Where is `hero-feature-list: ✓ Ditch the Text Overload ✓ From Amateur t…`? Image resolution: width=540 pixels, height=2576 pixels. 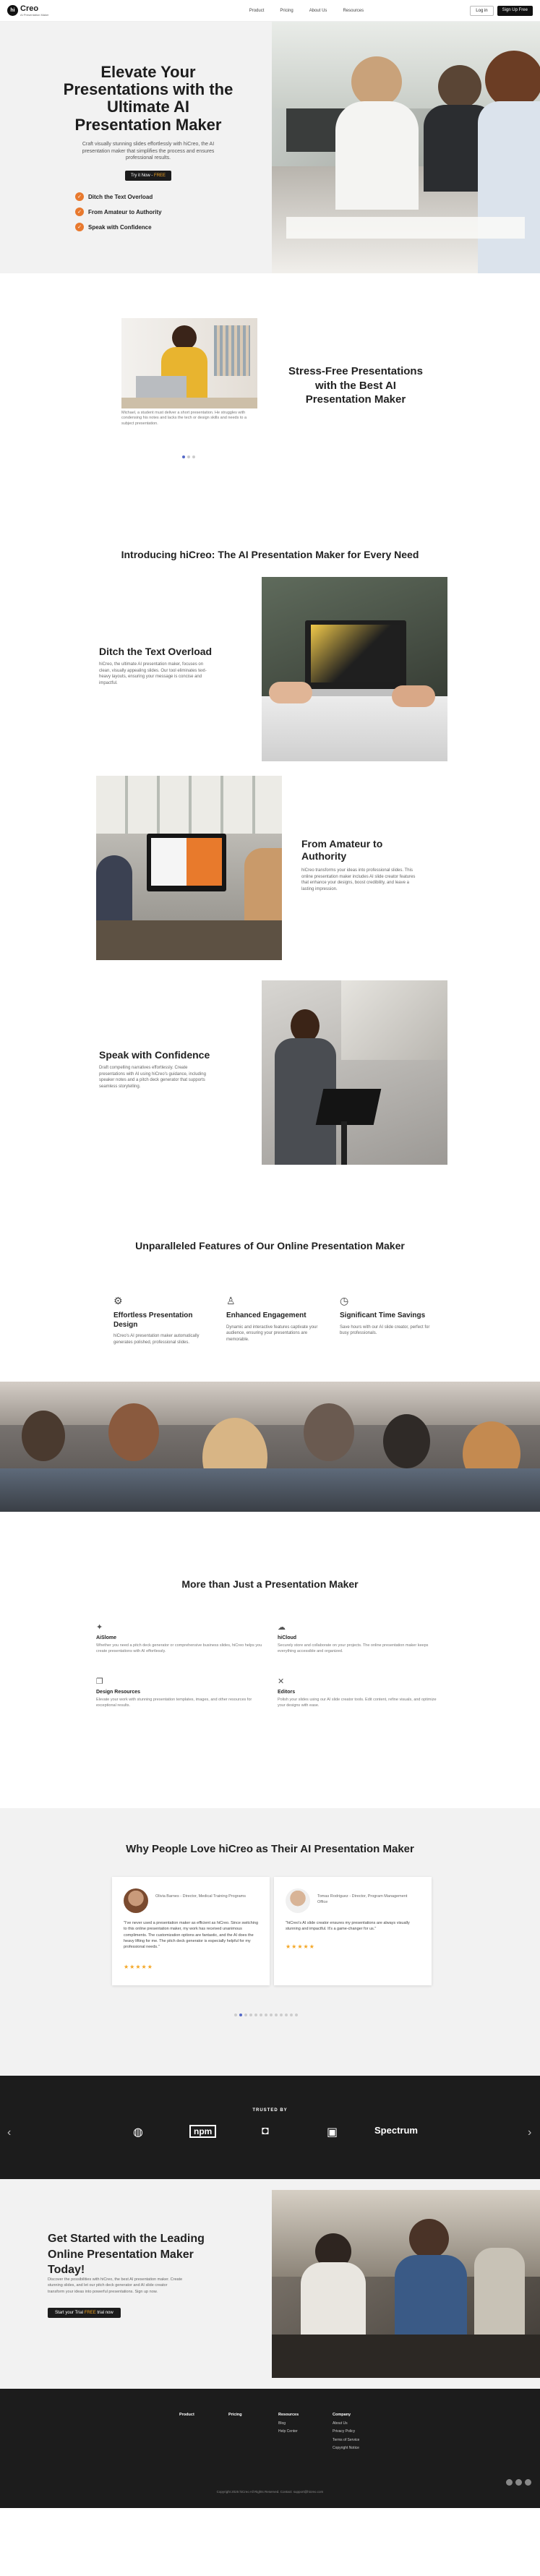 hero-feature-list: ✓ Ditch the Text Overload ✓ From Amateur t… is located at coordinates (148, 212).